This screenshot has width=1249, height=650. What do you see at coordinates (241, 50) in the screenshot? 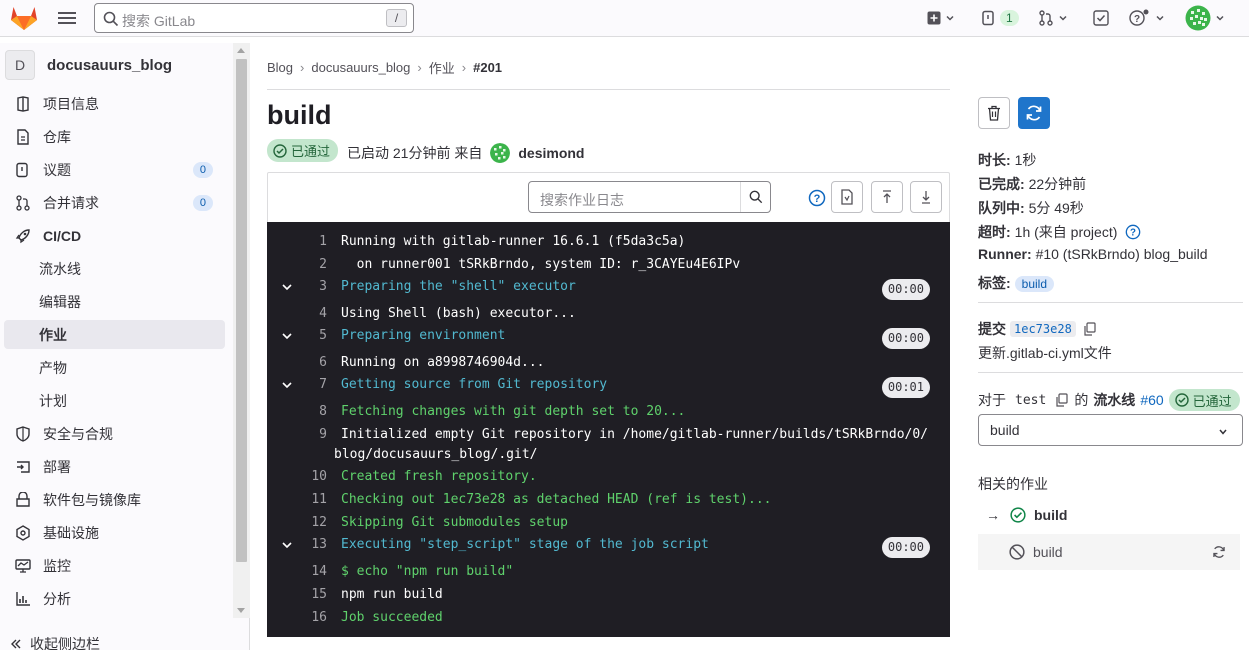
I see `scroll-up-arrow` at bounding box center [241, 50].